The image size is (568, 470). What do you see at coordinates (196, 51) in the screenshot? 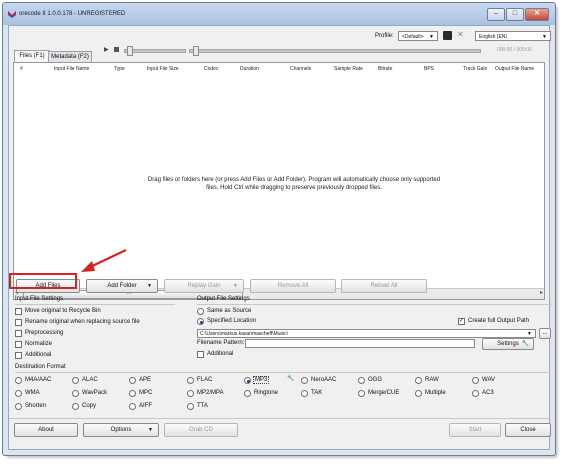
I see `seek-slider-thumb` at bounding box center [196, 51].